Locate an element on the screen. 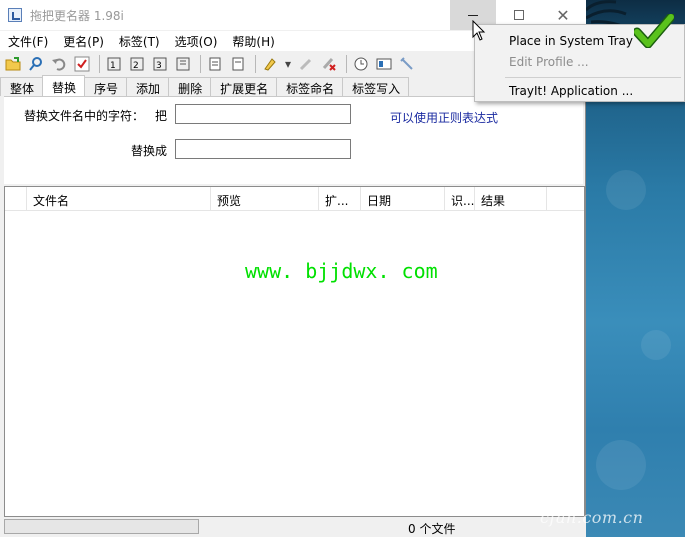 This screenshot has height=537, width=685. column-header-filename: 文件名 is located at coordinates (119, 199).